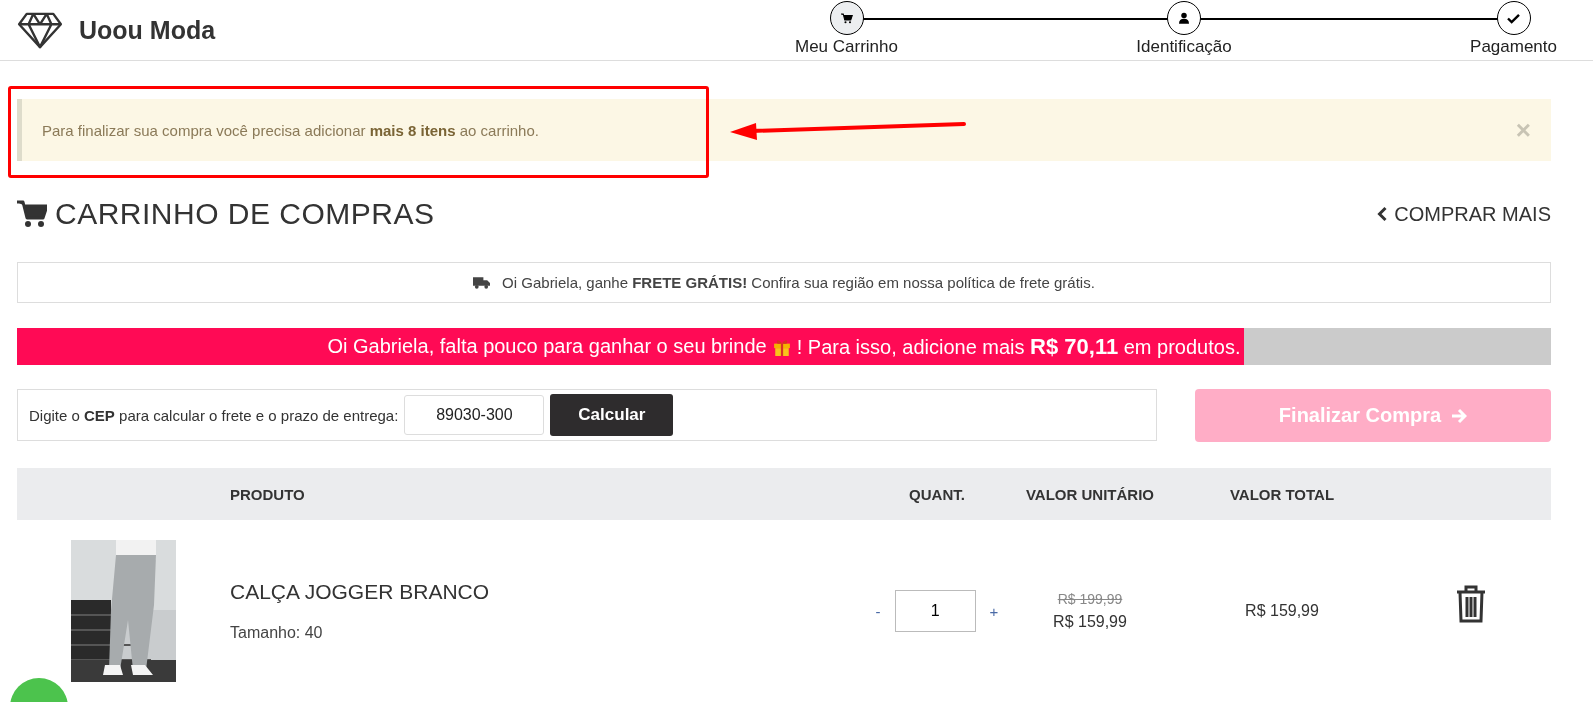 This screenshot has width=1593, height=702. What do you see at coordinates (935, 611) in the screenshot?
I see `quantity-field: 1` at bounding box center [935, 611].